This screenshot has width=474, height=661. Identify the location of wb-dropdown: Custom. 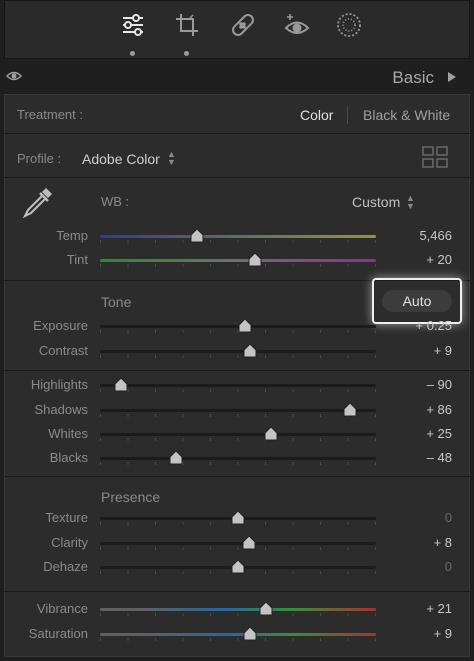
(376, 202).